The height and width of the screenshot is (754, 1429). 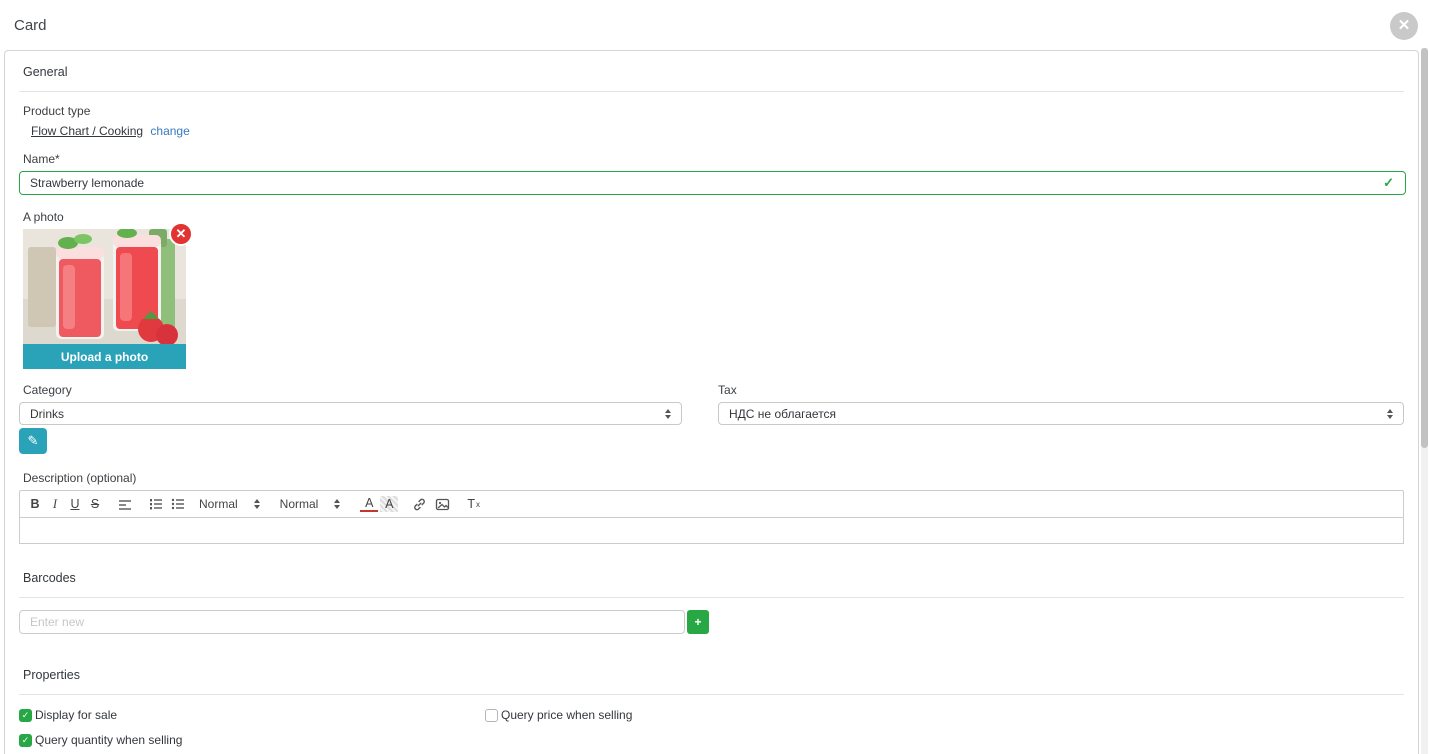 What do you see at coordinates (442, 504) in the screenshot?
I see `insert-image-icon` at bounding box center [442, 504].